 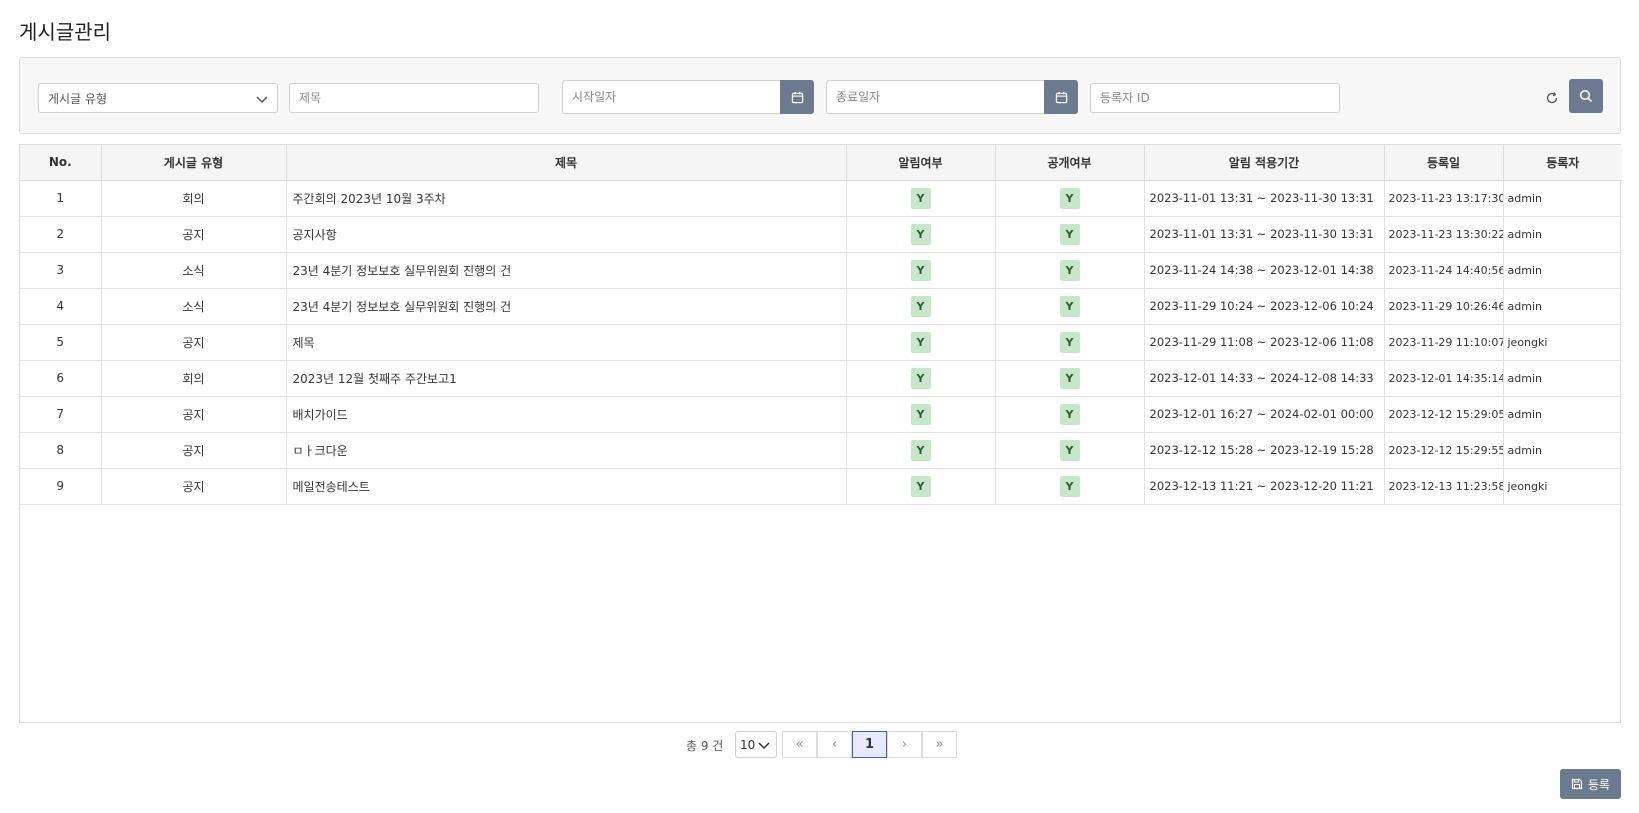 I want to click on author-field, so click(x=1215, y=98).